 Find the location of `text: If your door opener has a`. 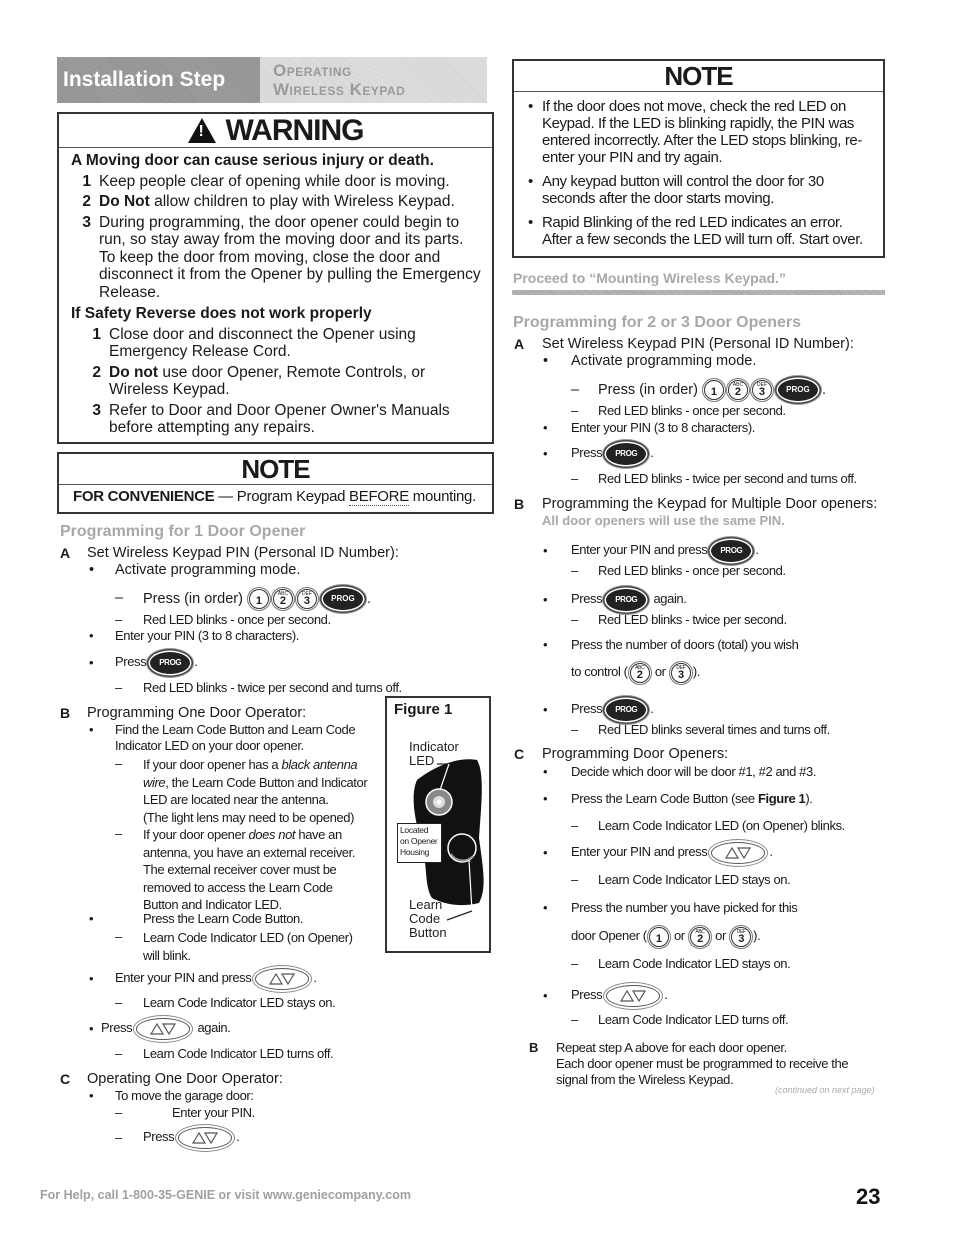

text: If your door opener has a is located at coordinates (212, 764).